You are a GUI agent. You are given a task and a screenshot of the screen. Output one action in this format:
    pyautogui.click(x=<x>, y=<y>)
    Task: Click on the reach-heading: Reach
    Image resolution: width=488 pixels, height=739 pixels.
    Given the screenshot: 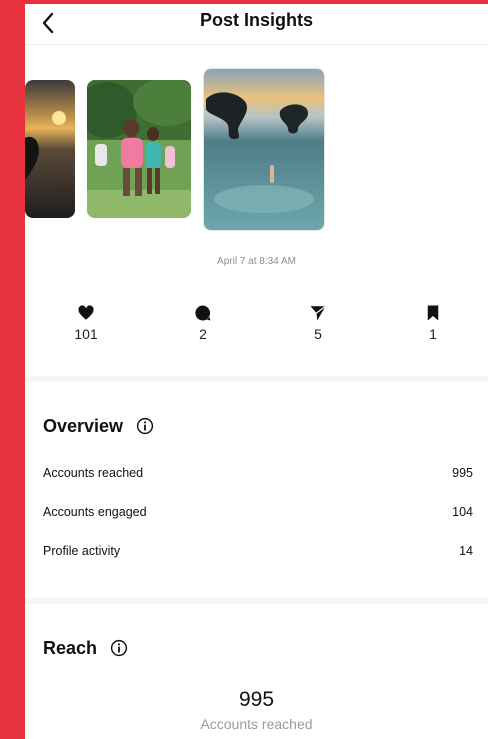 What is the action you would take?
    pyautogui.click(x=85, y=648)
    